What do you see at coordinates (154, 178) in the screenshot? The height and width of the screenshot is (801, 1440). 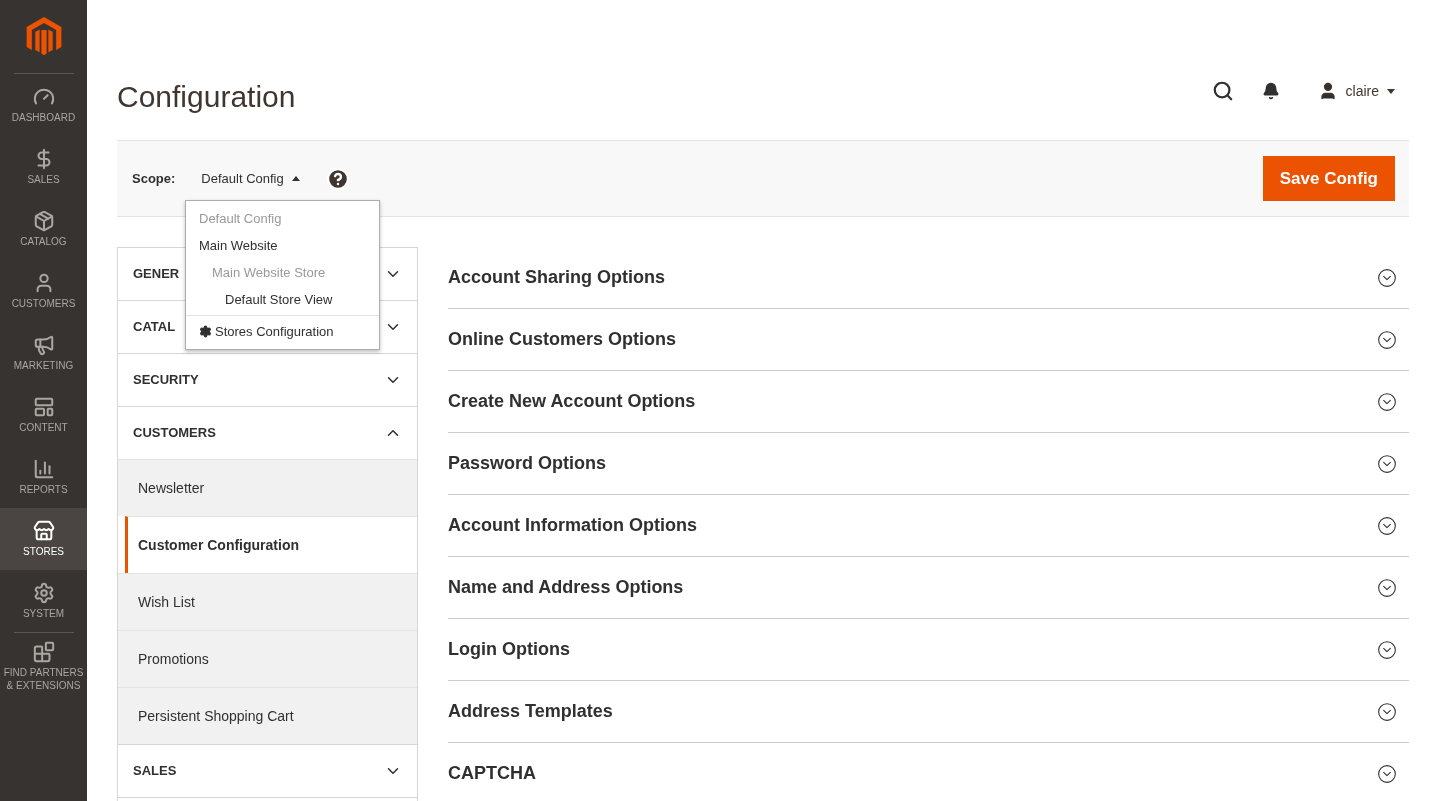 I see `scope-label: Scope:` at bounding box center [154, 178].